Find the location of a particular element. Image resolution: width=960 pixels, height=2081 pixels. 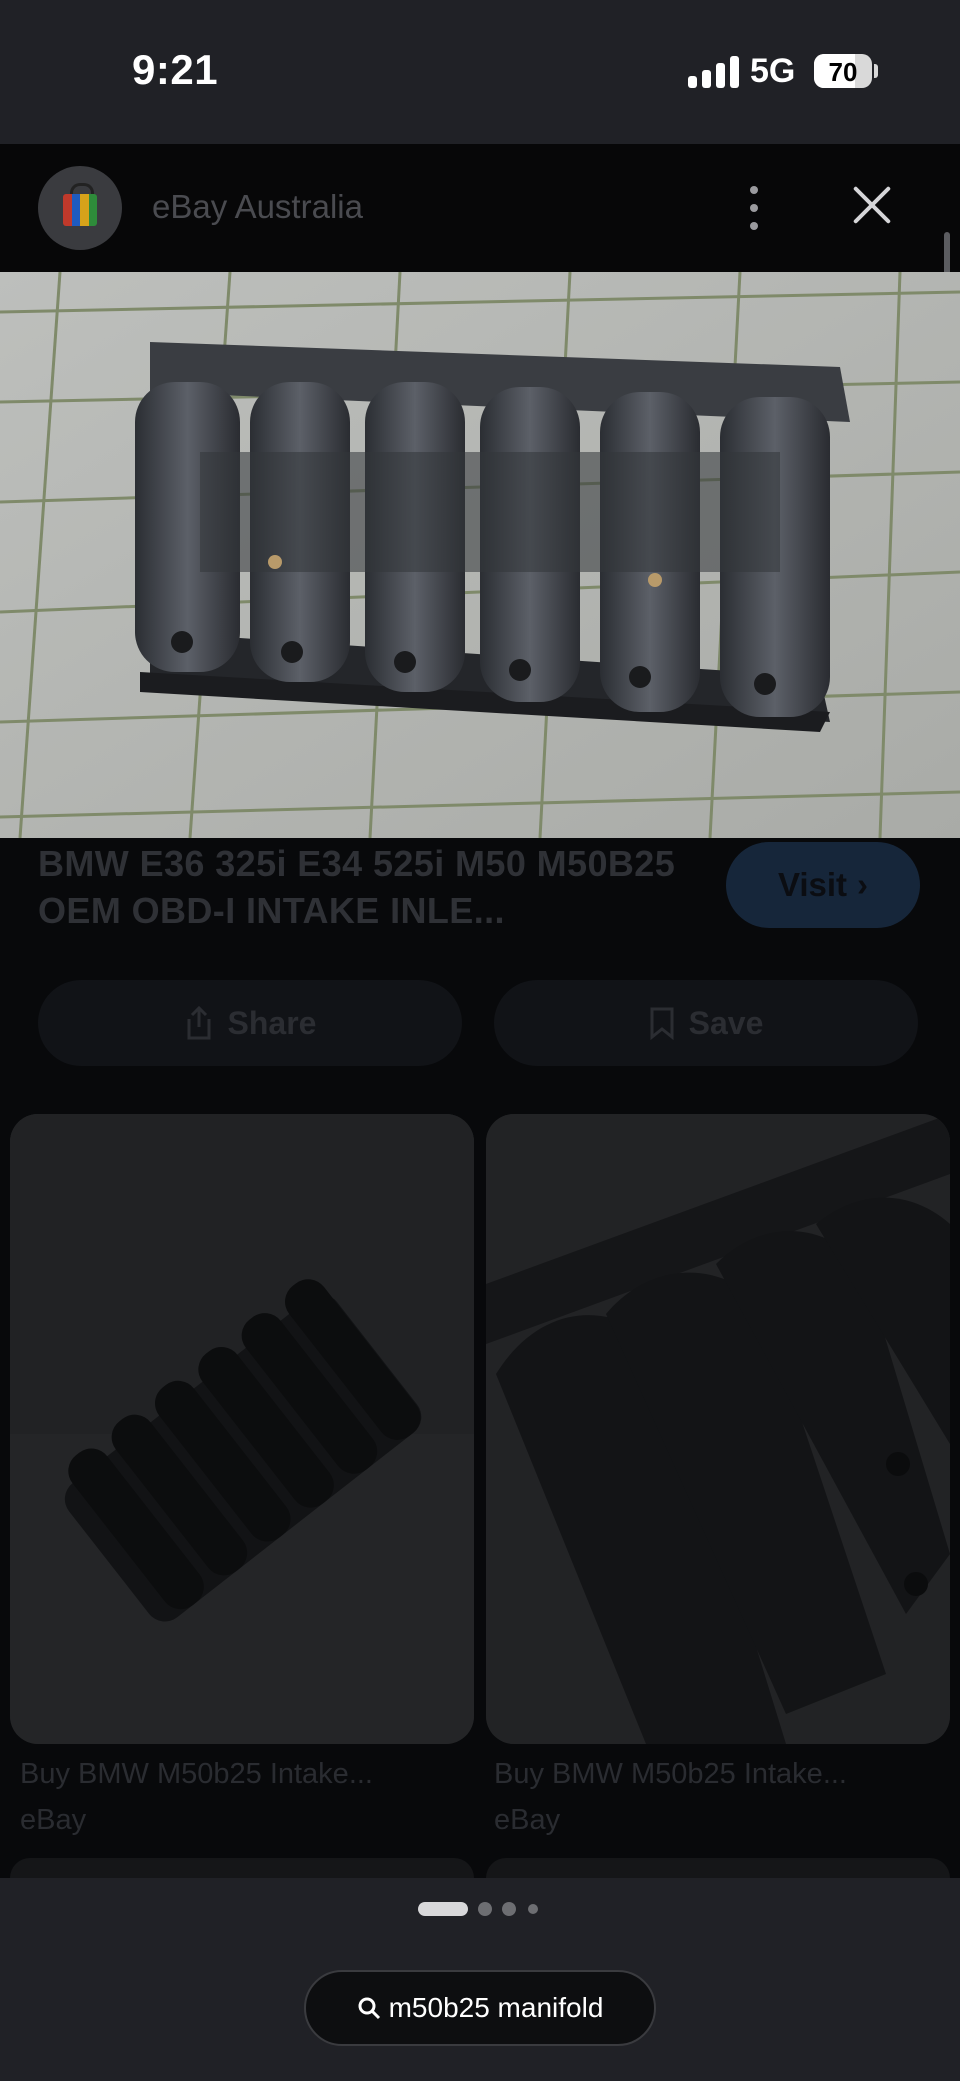

share-icon is located at coordinates (199, 1022).